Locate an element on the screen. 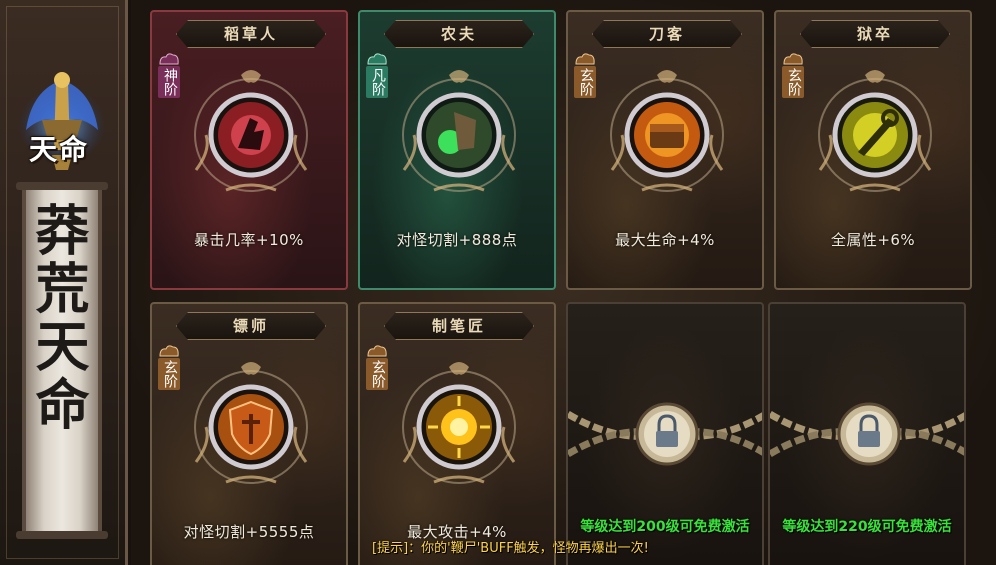 The height and width of the screenshot is (565, 996). emblem-title: 天命 is located at coordinates (58, 149).